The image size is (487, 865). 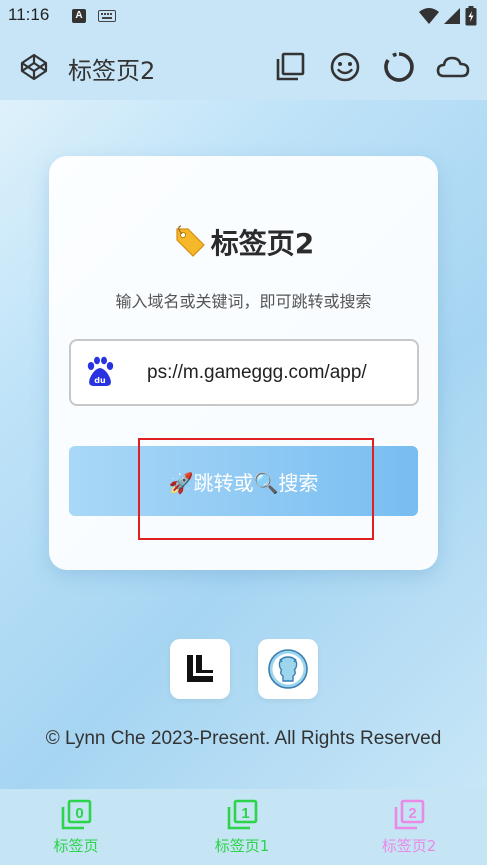 I want to click on nav-tab-2-label: 标签页2, so click(x=409, y=846).